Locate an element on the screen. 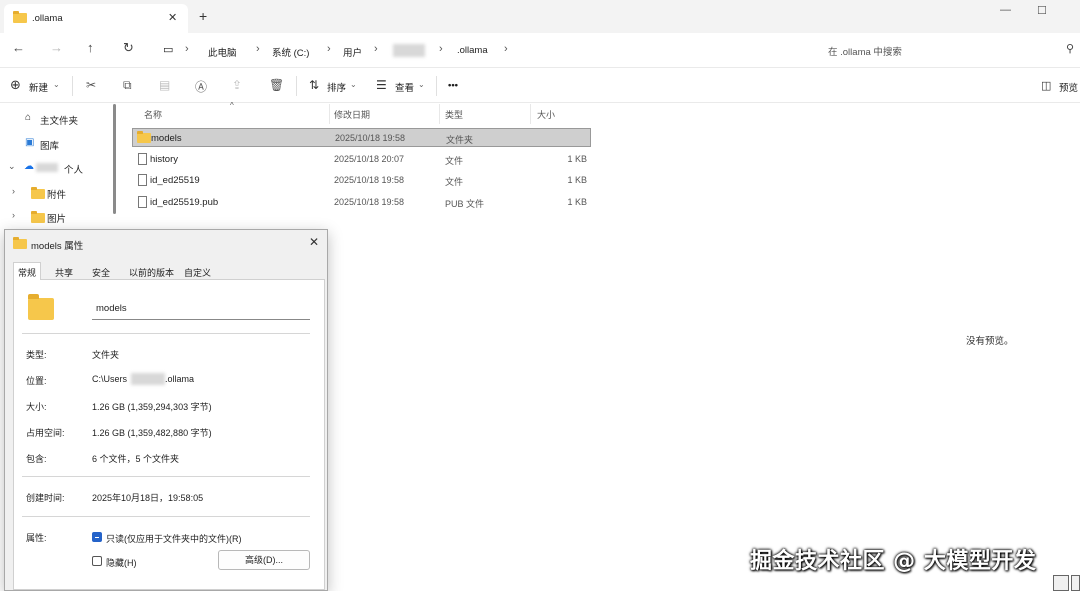 The image size is (1080, 591). search-icon: ⚲ is located at coordinates (1070, 48).